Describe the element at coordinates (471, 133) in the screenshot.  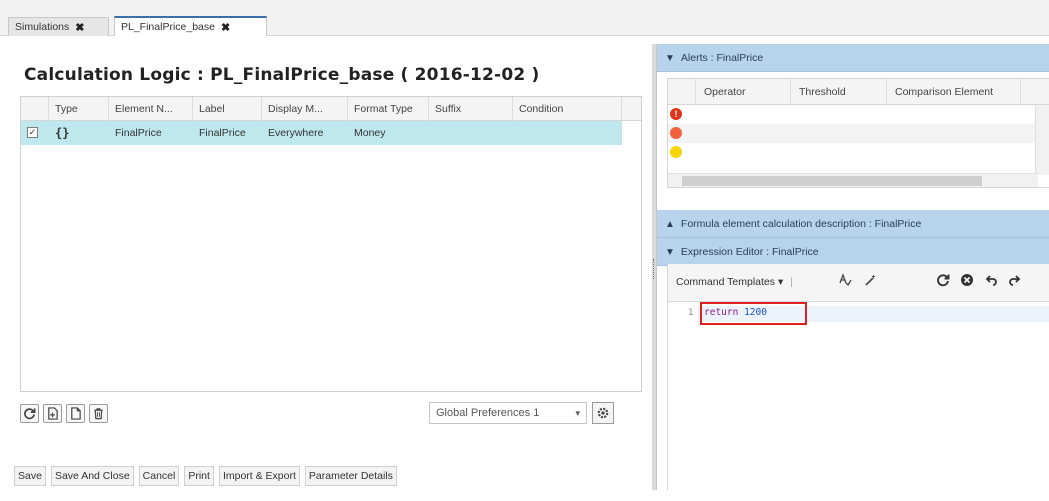
I see `cell-suffix` at that location.